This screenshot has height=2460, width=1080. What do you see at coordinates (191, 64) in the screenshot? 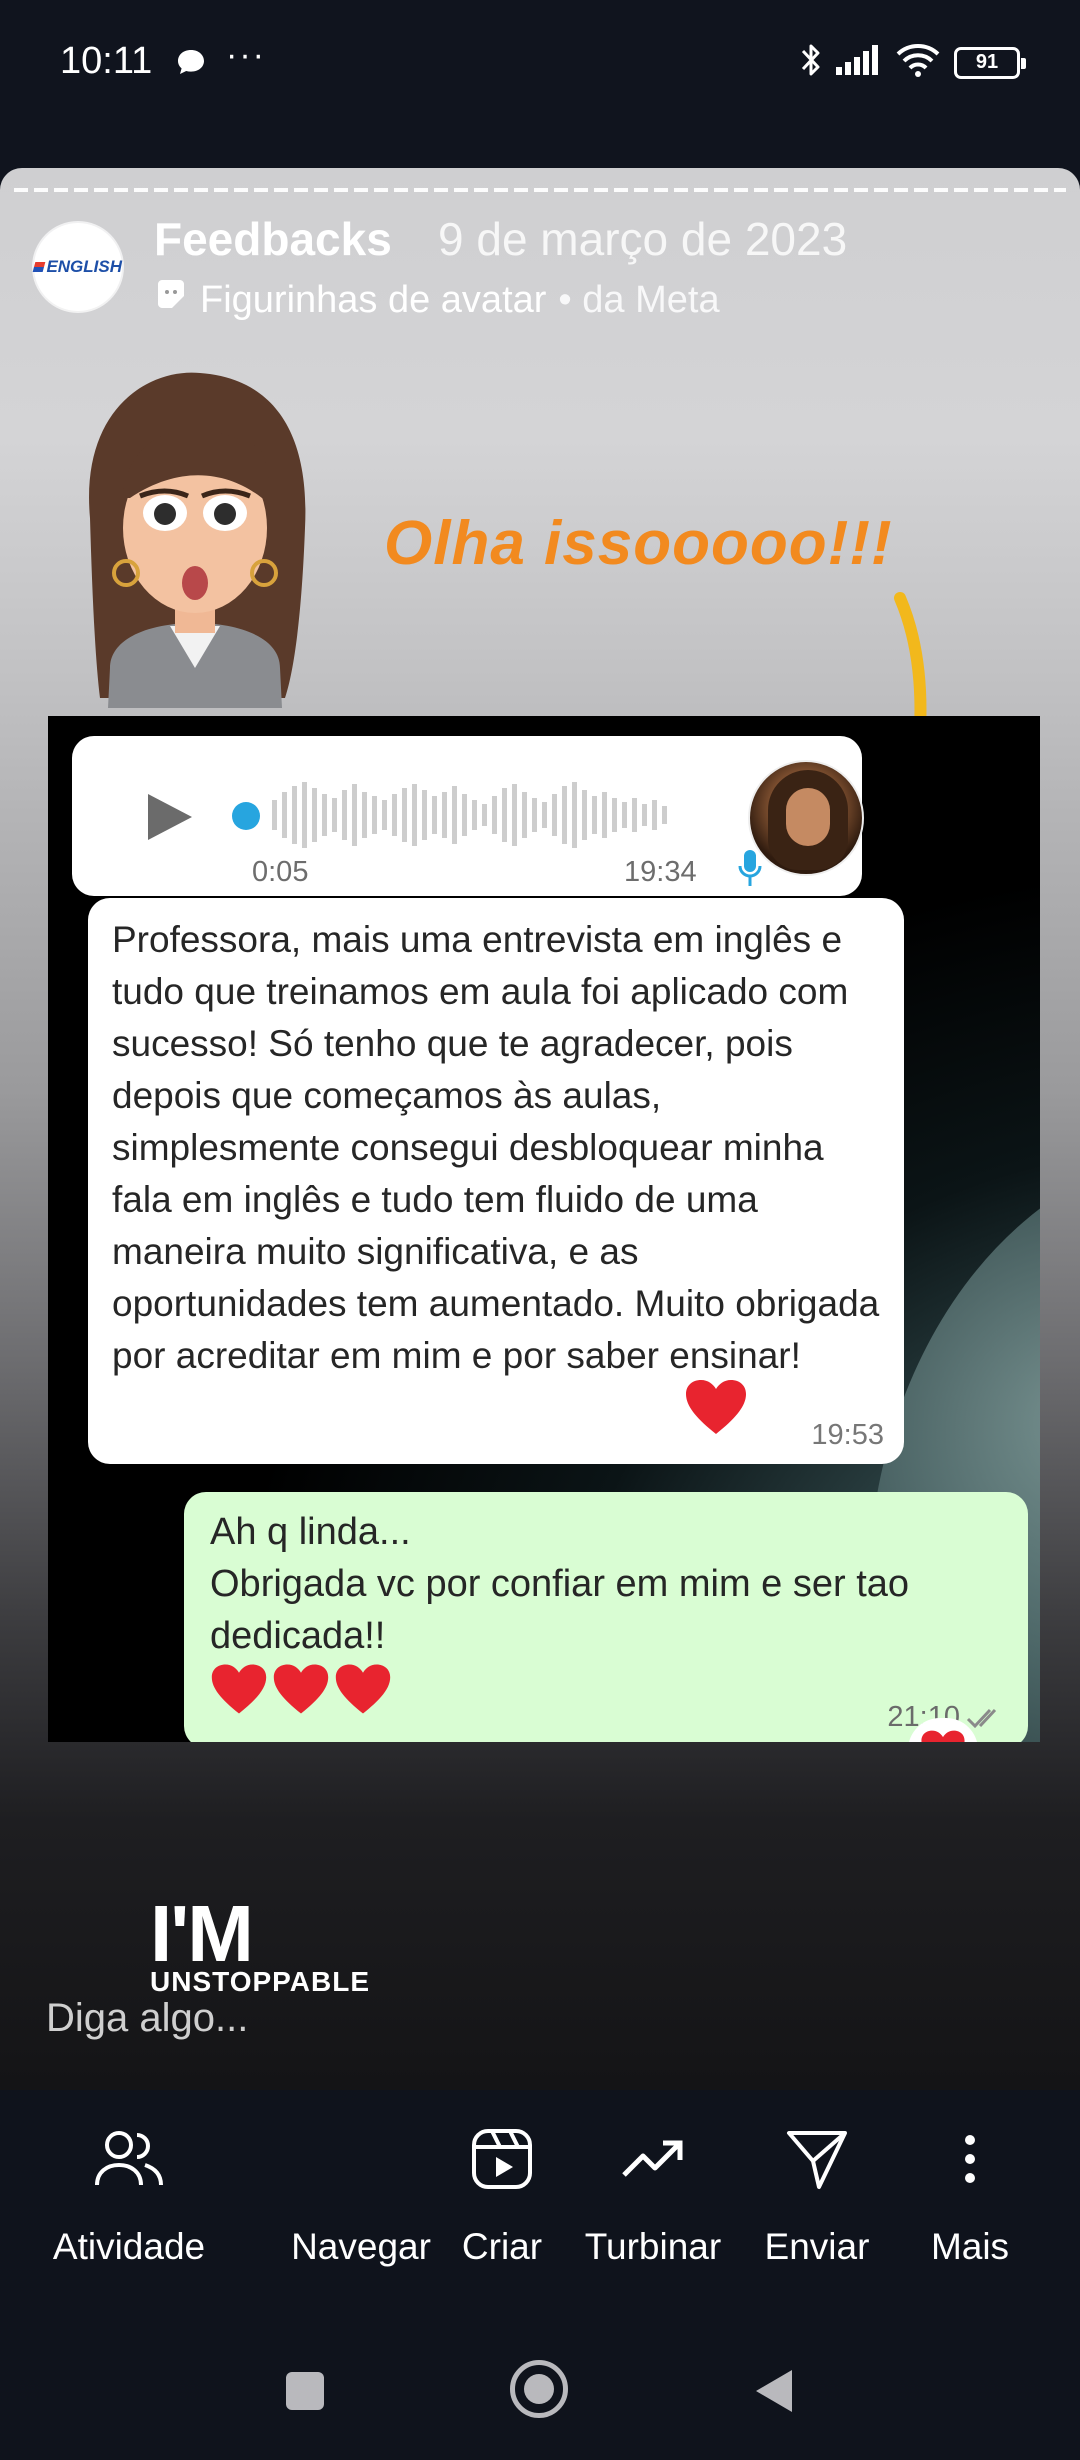
I see `chat-bubble-icon` at bounding box center [191, 64].